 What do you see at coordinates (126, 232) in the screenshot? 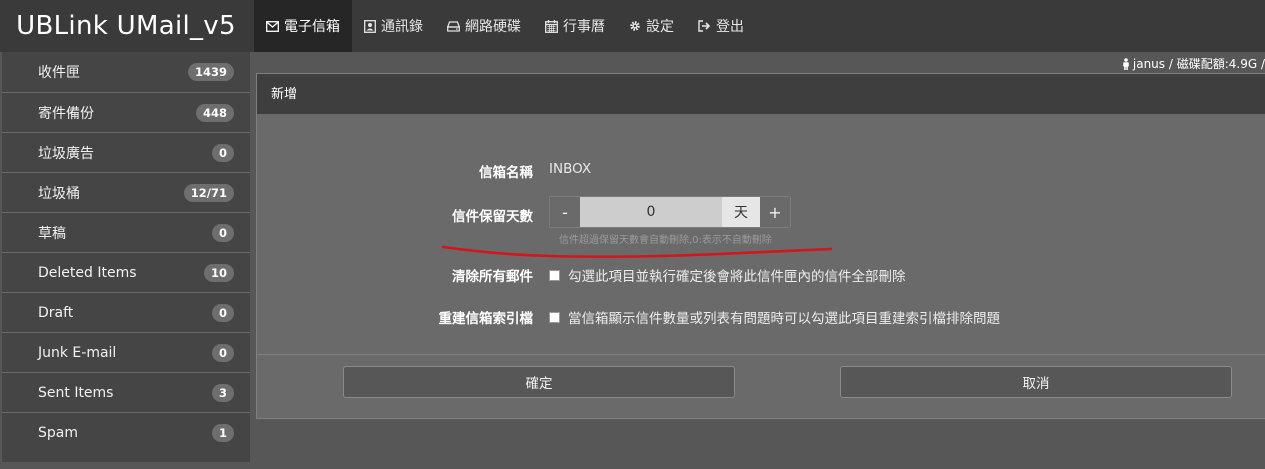
I see `sidebar-item-drafts-zh: 草稿 0` at bounding box center [126, 232].